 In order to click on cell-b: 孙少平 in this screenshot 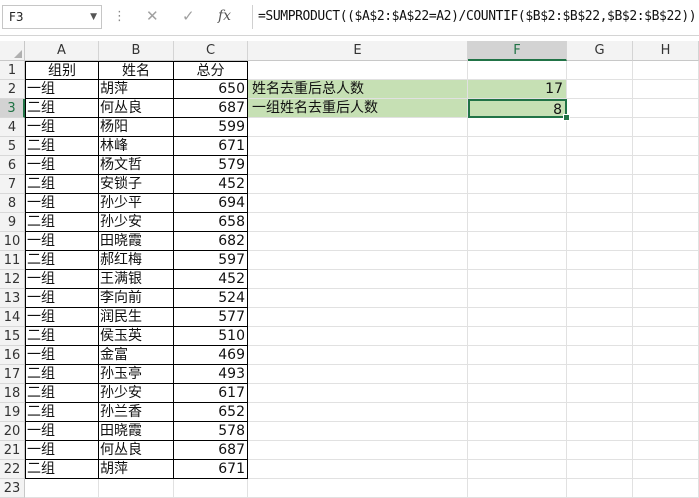, I will do `click(136, 203)`.